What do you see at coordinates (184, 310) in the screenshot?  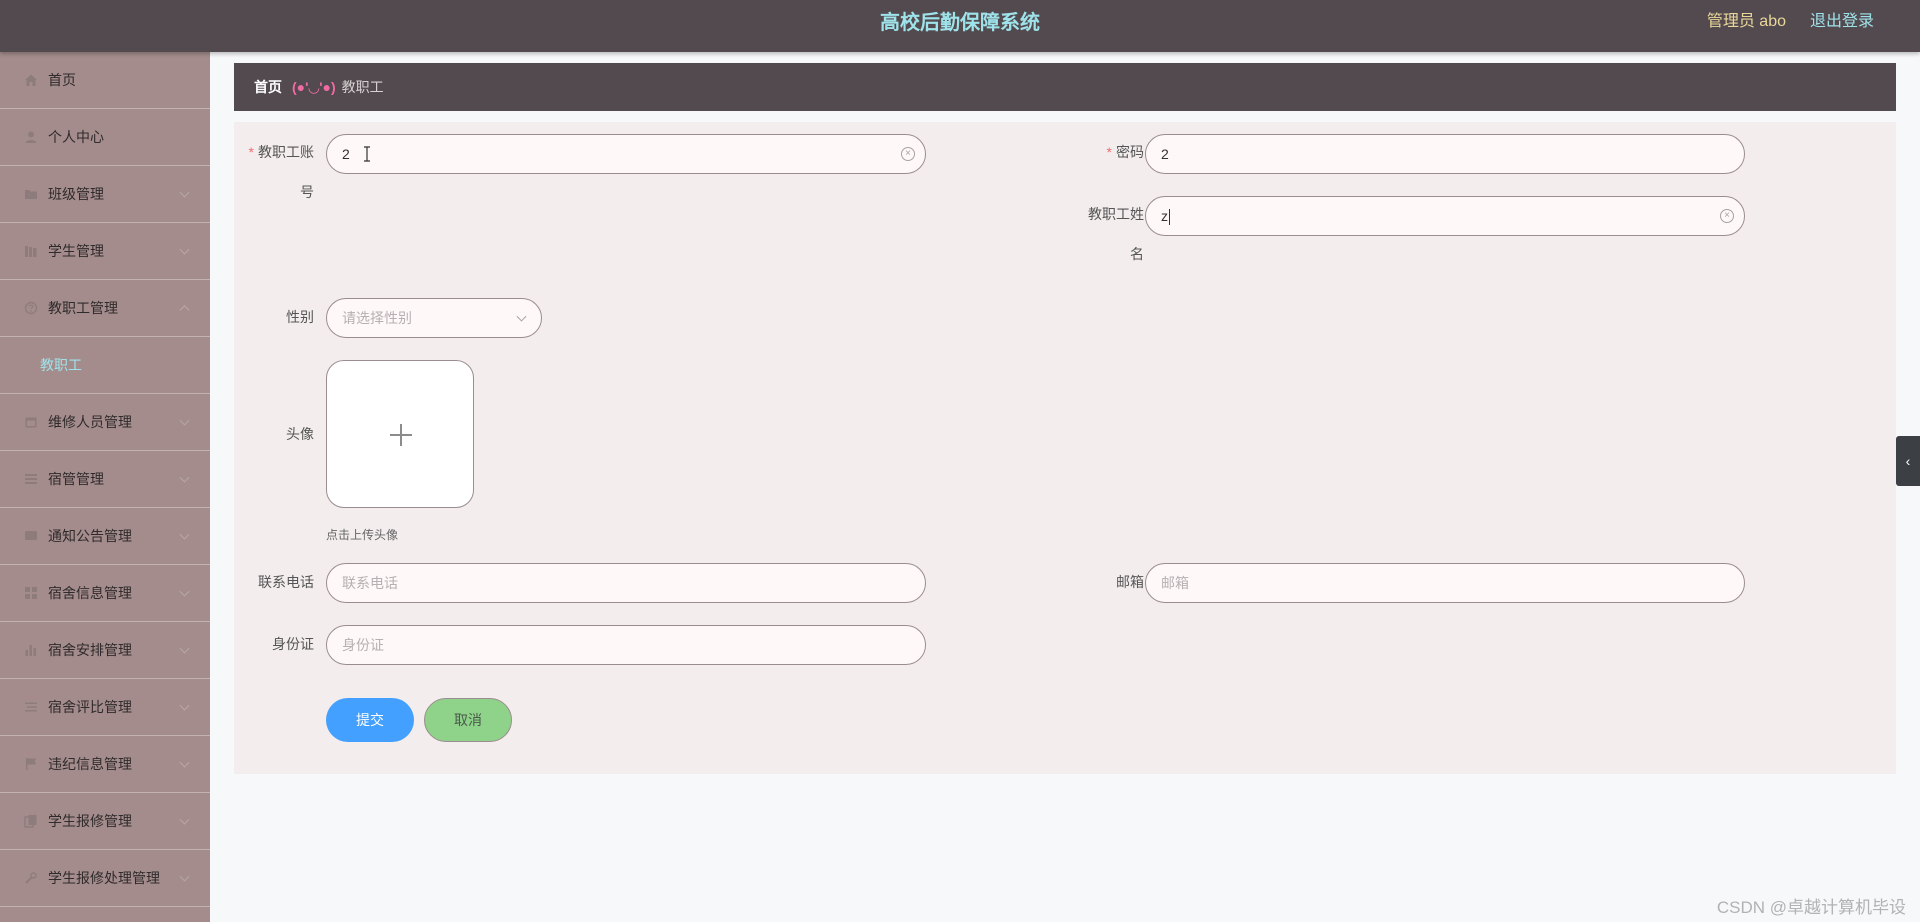 I see `chevron-up-icon` at bounding box center [184, 310].